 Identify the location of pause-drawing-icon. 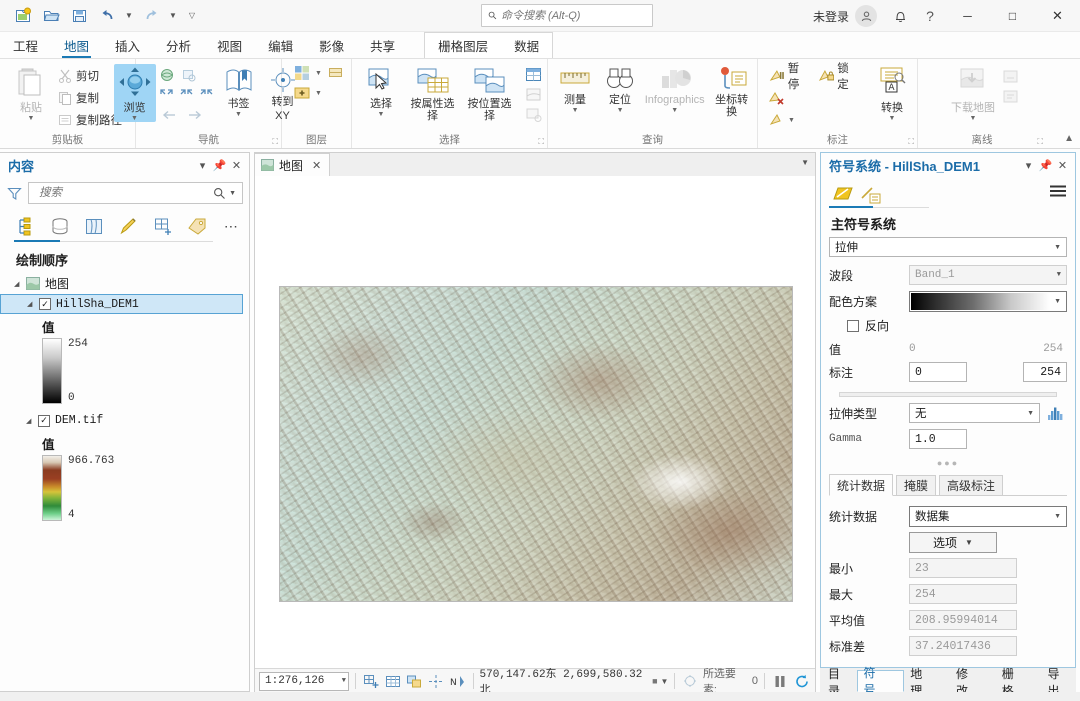
(780, 681).